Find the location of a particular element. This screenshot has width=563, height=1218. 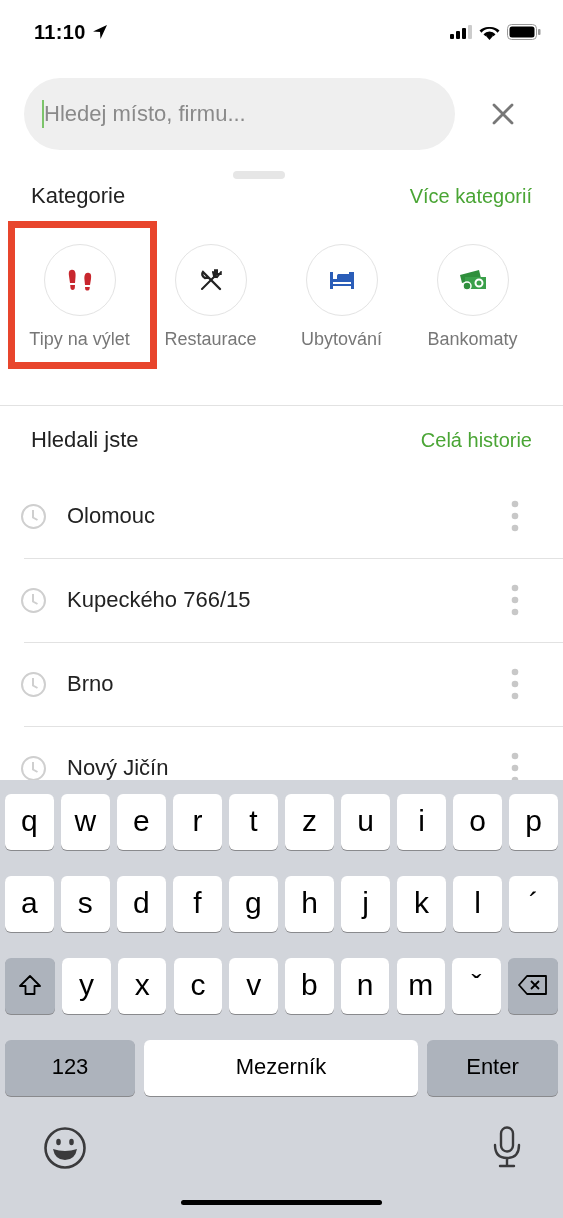

key: k is located at coordinates (421, 904).